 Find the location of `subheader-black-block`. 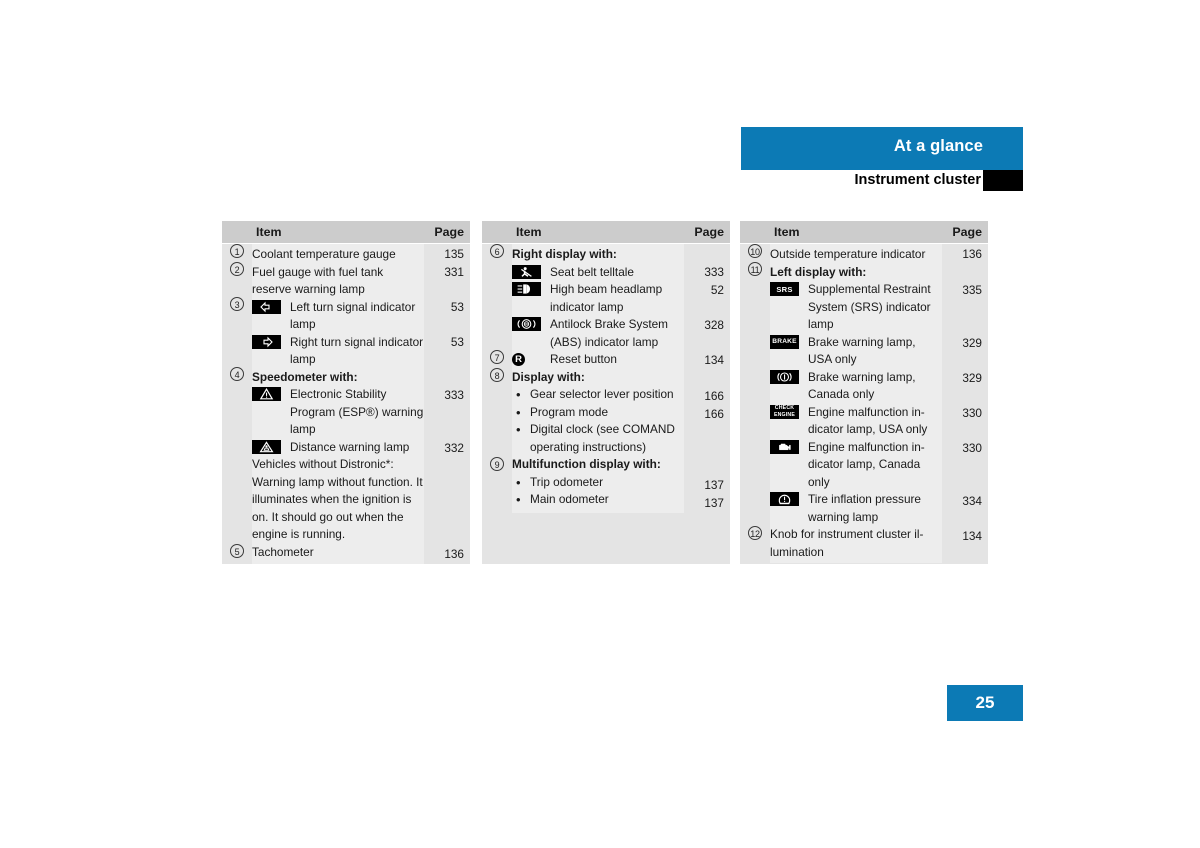

subheader-black-block is located at coordinates (1003, 180).